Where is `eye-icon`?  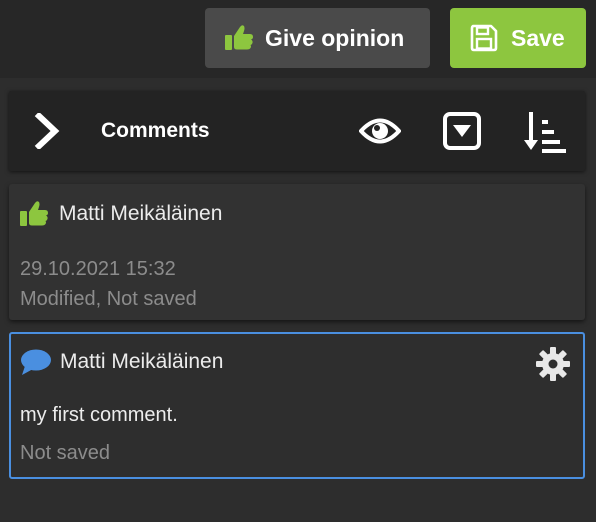 eye-icon is located at coordinates (380, 131).